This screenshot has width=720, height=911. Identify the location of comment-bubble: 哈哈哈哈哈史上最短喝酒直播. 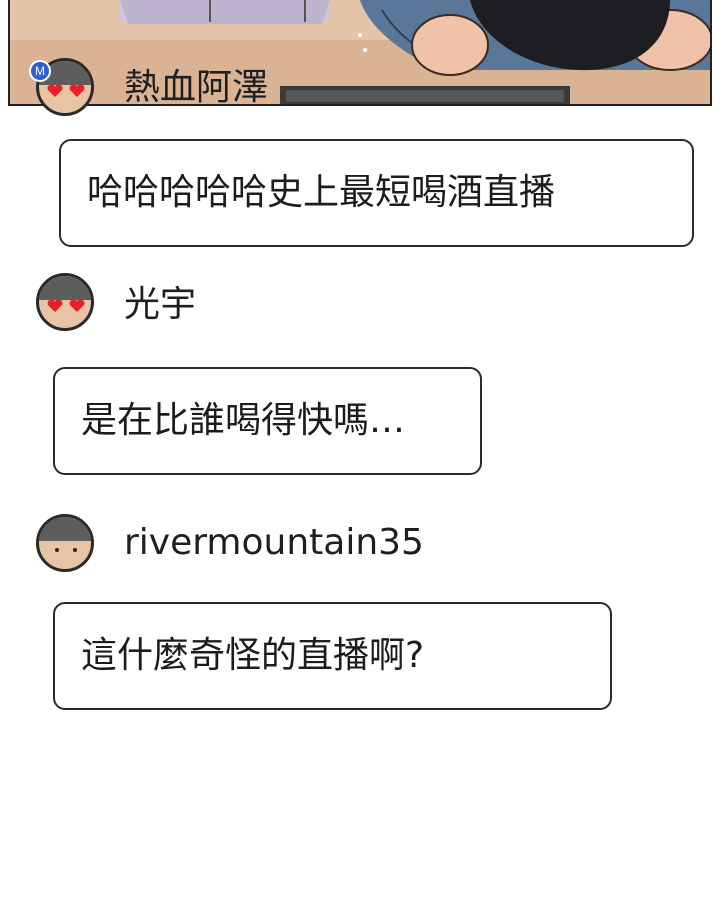
(376, 193).